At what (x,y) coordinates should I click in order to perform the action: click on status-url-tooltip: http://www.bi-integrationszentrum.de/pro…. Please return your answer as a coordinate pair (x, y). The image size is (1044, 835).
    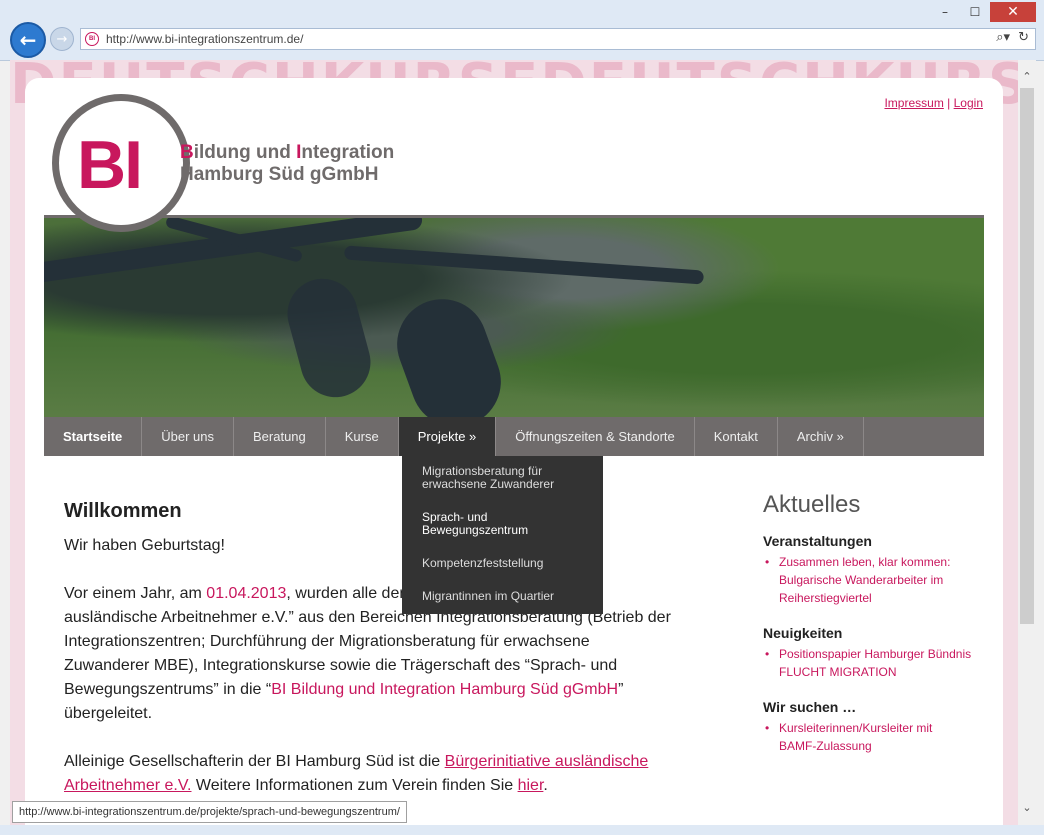
    Looking at the image, I should click on (209, 812).